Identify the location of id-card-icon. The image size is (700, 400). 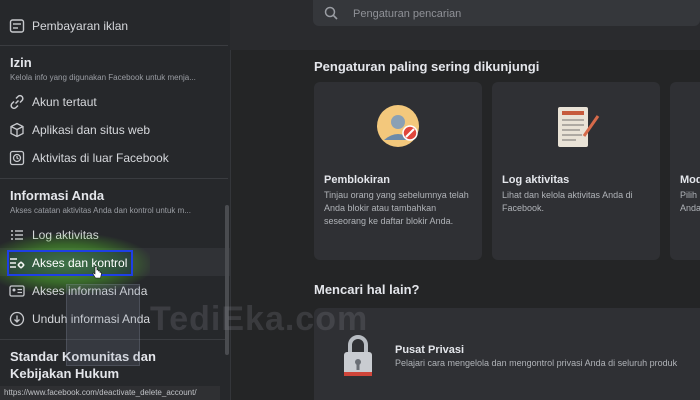
(17, 291).